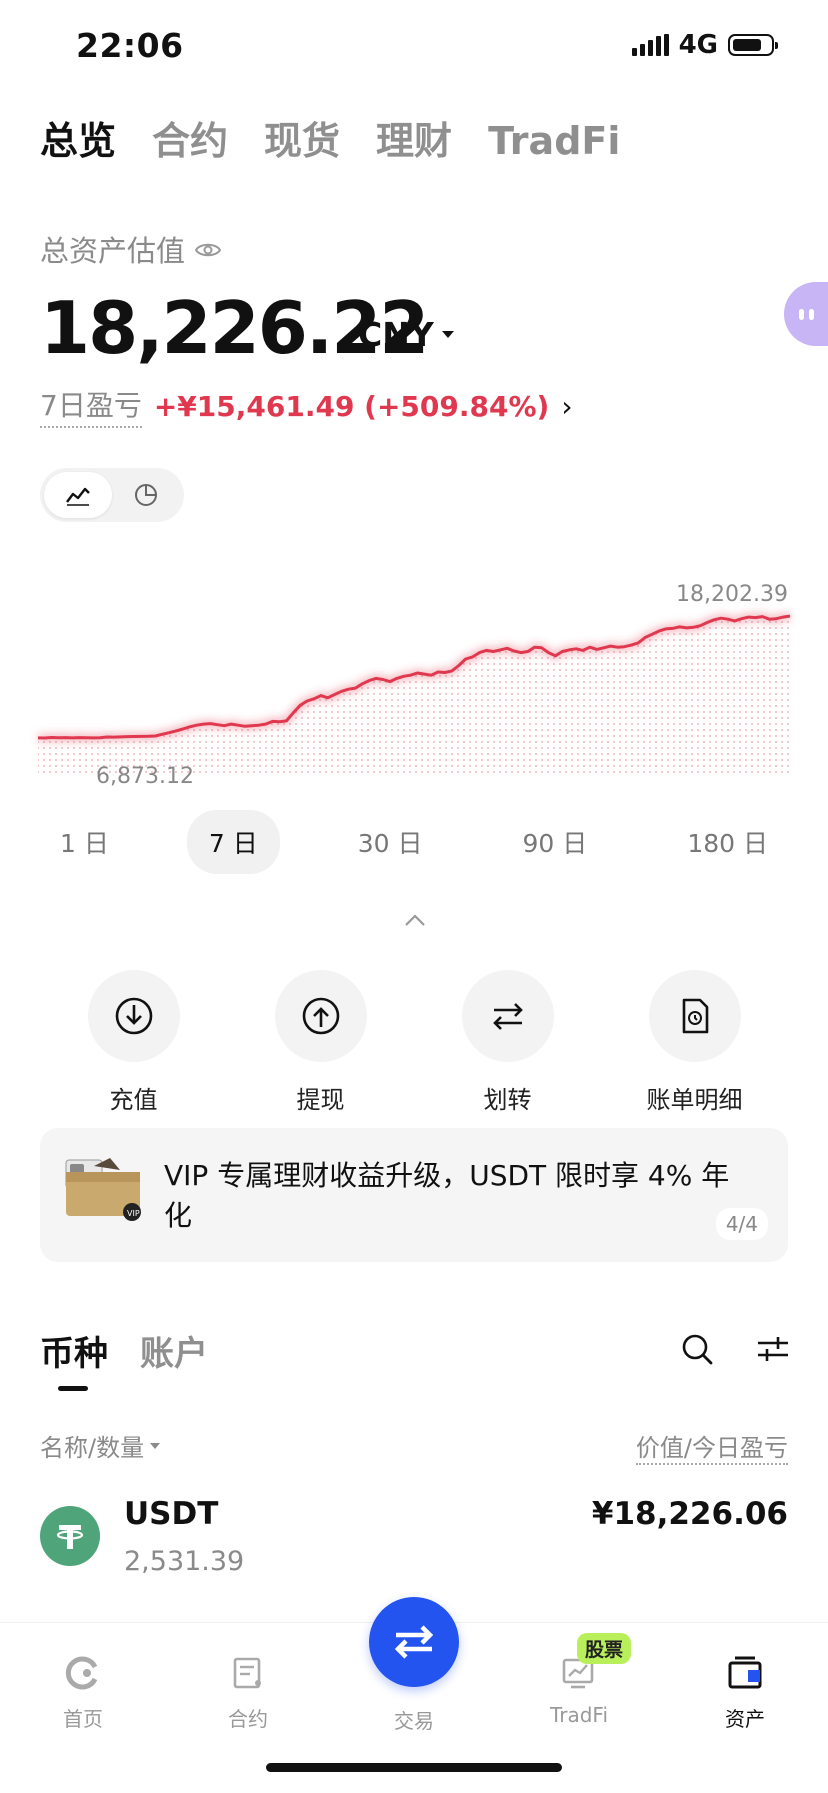 Image resolution: width=828 pixels, height=1793 pixels. I want to click on quick-actions: 充值 提现 划转 账单明细, so click(414, 1042).